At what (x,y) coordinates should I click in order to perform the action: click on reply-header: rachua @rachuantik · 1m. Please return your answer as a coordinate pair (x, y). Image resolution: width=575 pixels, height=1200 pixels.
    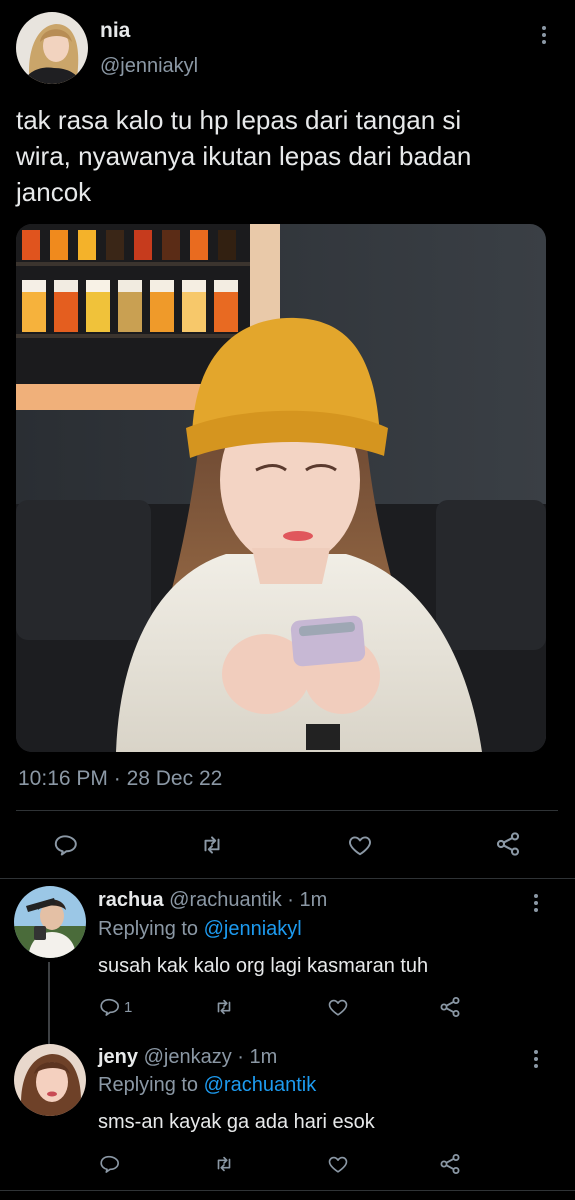
    Looking at the image, I should click on (212, 900).